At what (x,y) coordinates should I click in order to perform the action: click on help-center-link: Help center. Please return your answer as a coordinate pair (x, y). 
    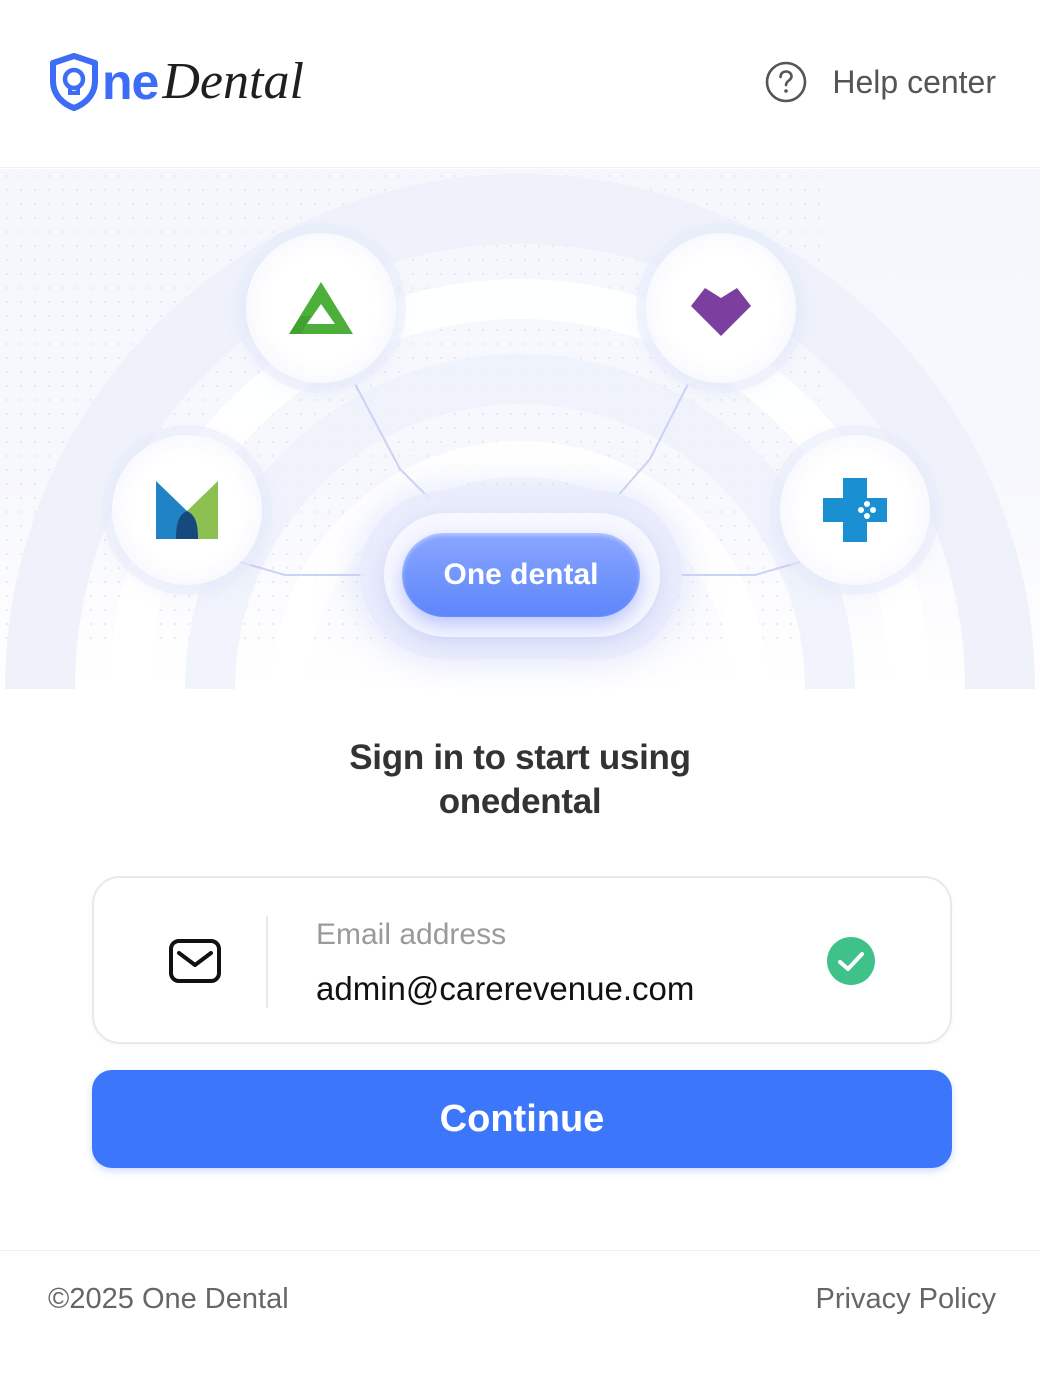
    Looking at the image, I should click on (880, 82).